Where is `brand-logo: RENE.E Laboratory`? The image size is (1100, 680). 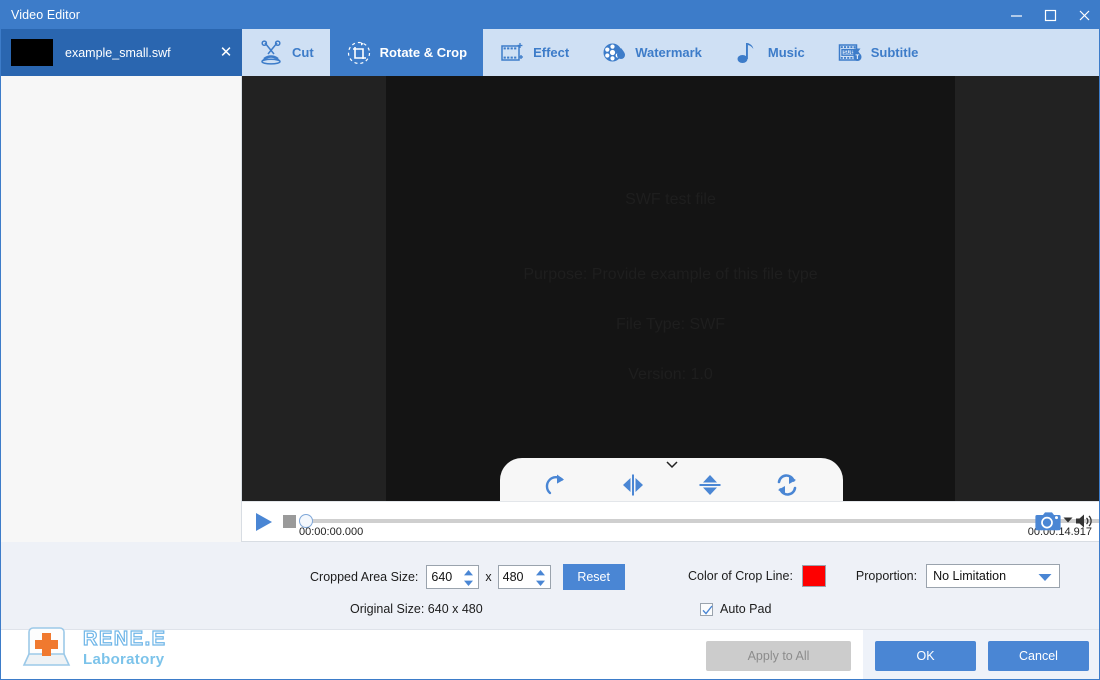 brand-logo: RENE.E Laboratory is located at coordinates (92, 647).